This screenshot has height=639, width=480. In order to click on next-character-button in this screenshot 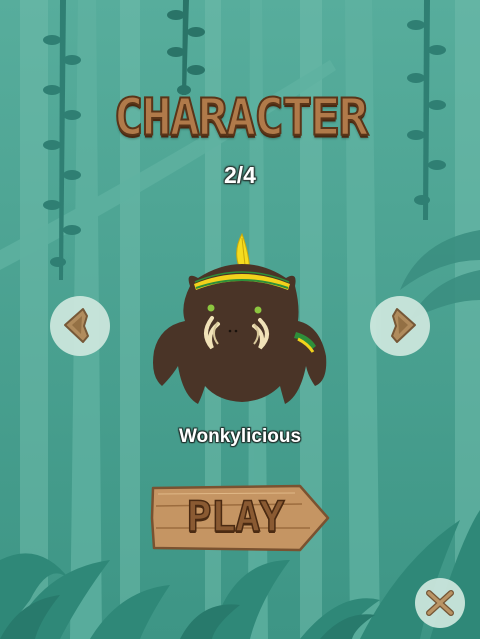, I will do `click(400, 326)`.